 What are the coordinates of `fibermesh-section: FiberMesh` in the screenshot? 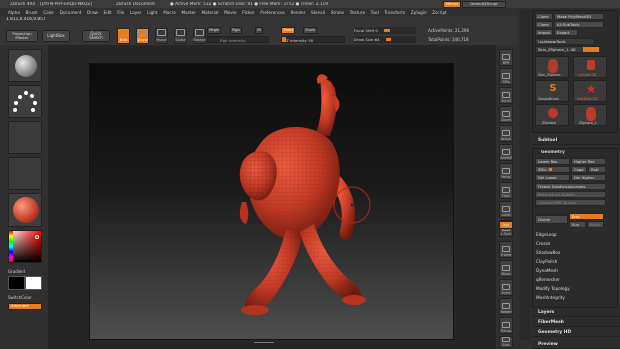 It's located at (576, 323).